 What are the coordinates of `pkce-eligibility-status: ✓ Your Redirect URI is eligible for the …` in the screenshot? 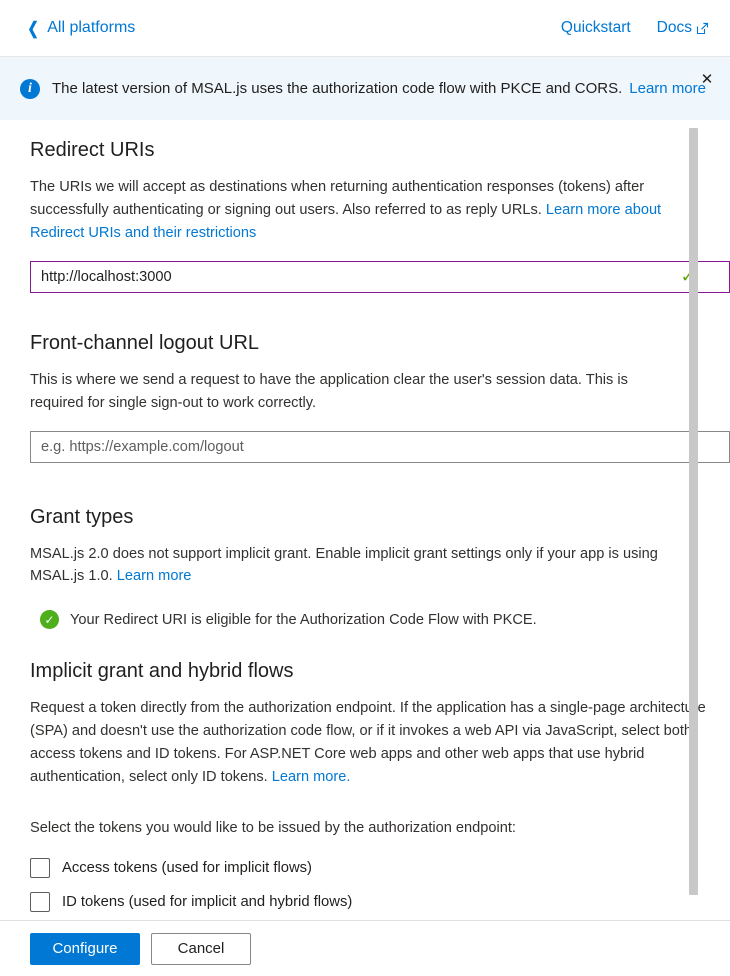 It's located at (385, 620).